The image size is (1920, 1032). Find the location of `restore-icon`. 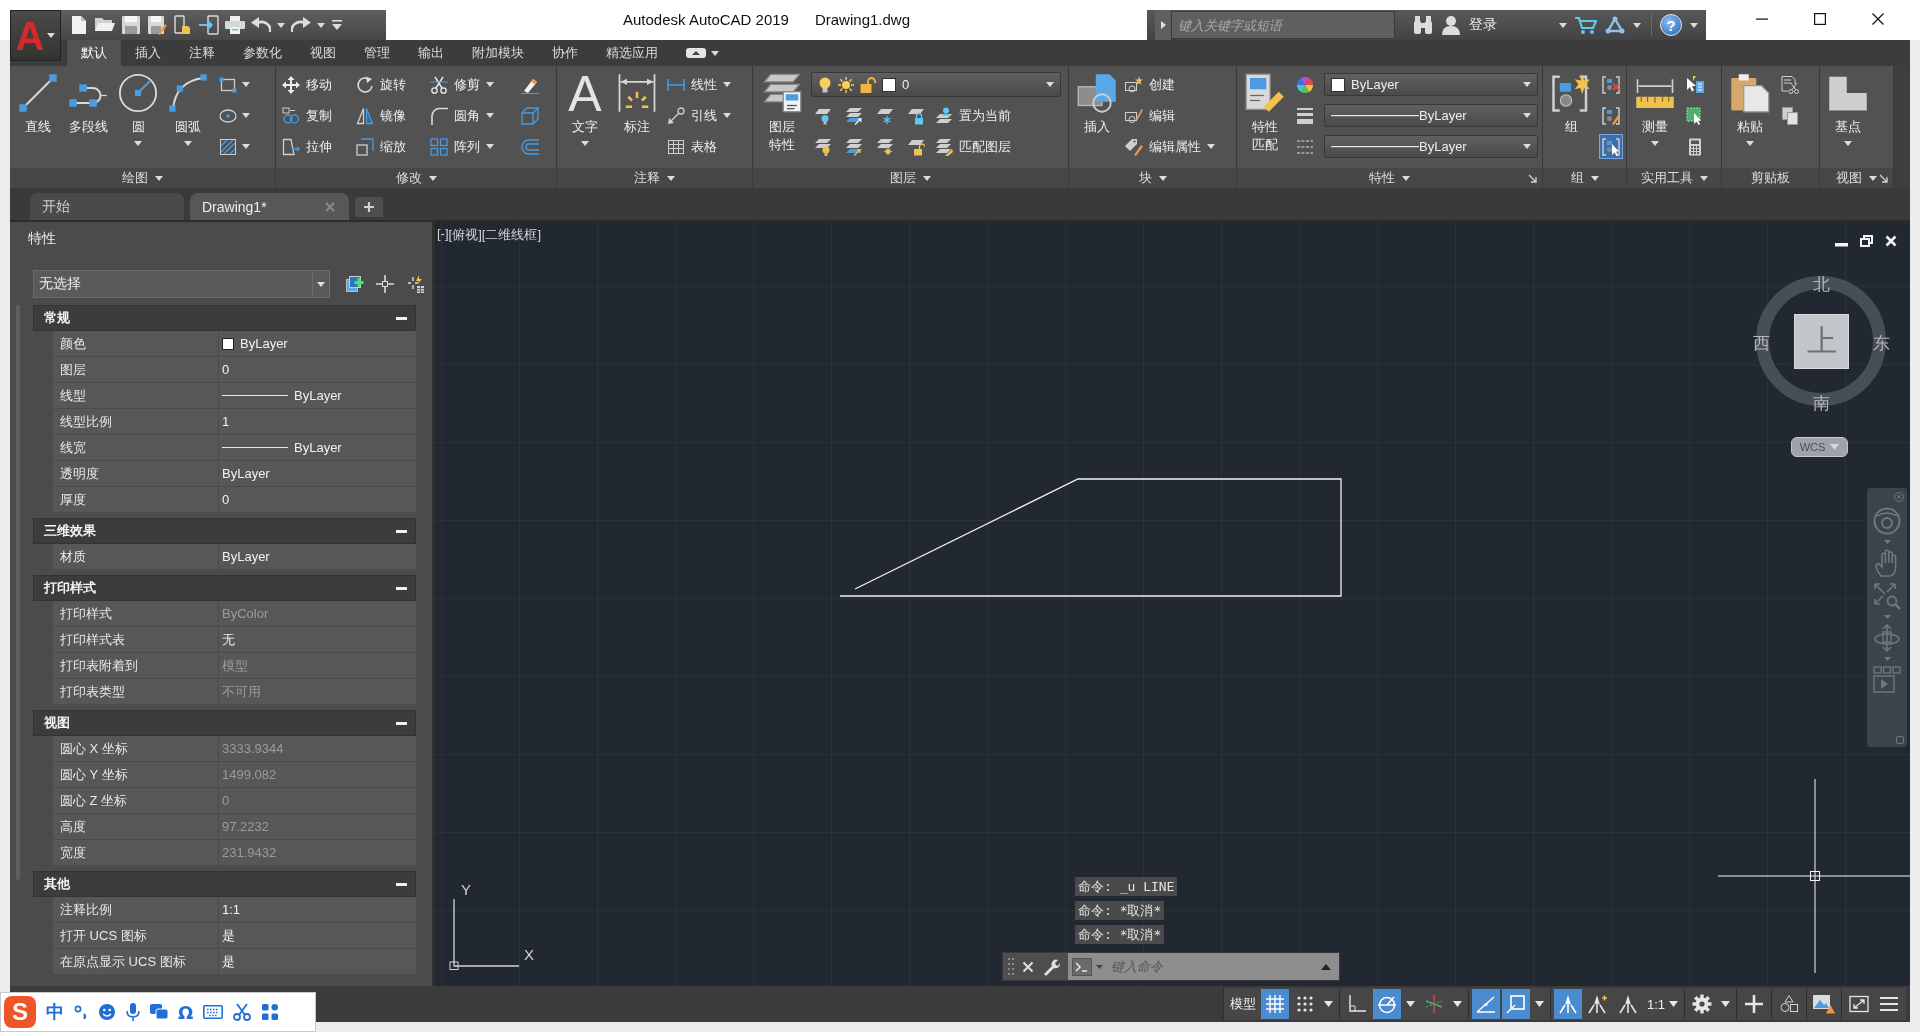

restore-icon is located at coordinates (1866, 241).